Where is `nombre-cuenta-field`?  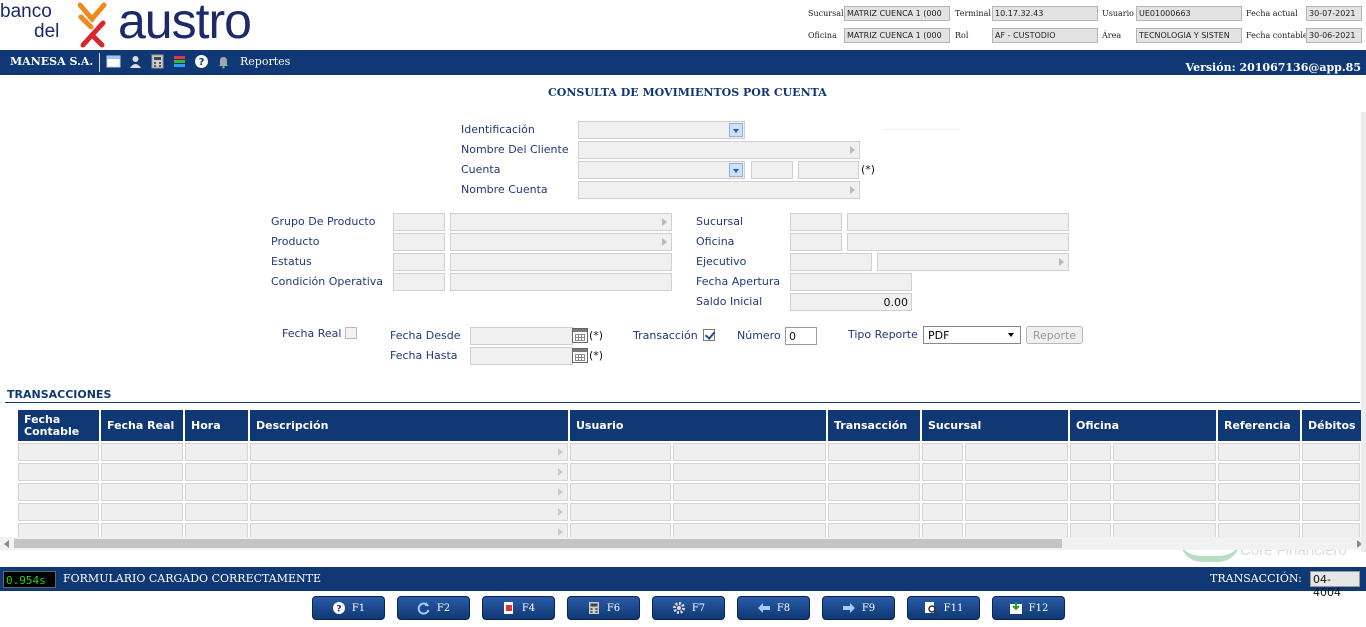 nombre-cuenta-field is located at coordinates (719, 190).